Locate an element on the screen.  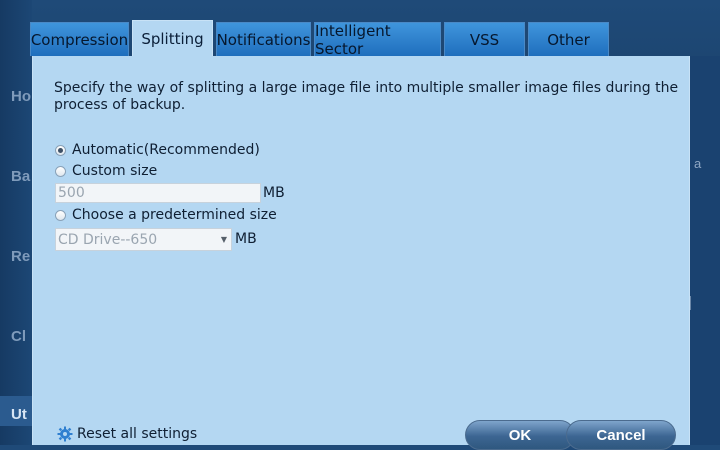
background-right-pane is located at coordinates (705, 250).